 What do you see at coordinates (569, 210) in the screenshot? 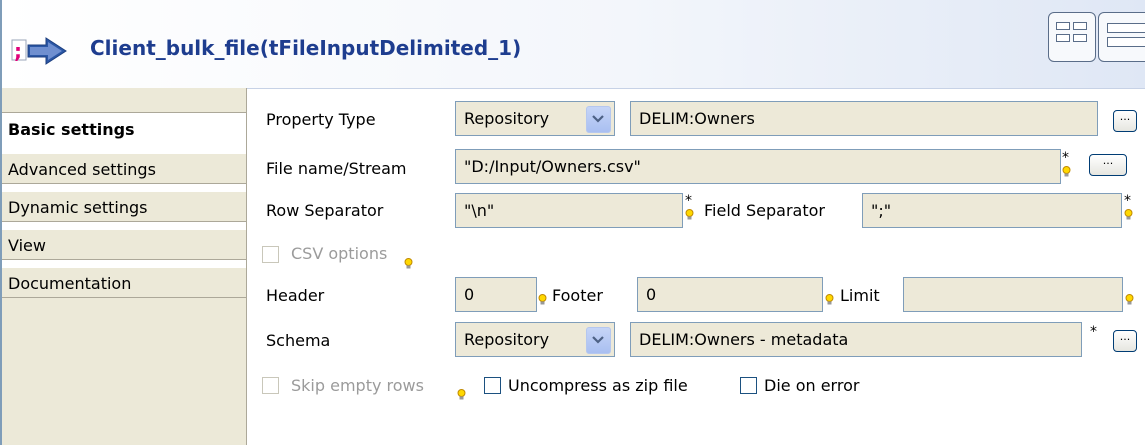
I see `row-separator-input: "\n"` at bounding box center [569, 210].